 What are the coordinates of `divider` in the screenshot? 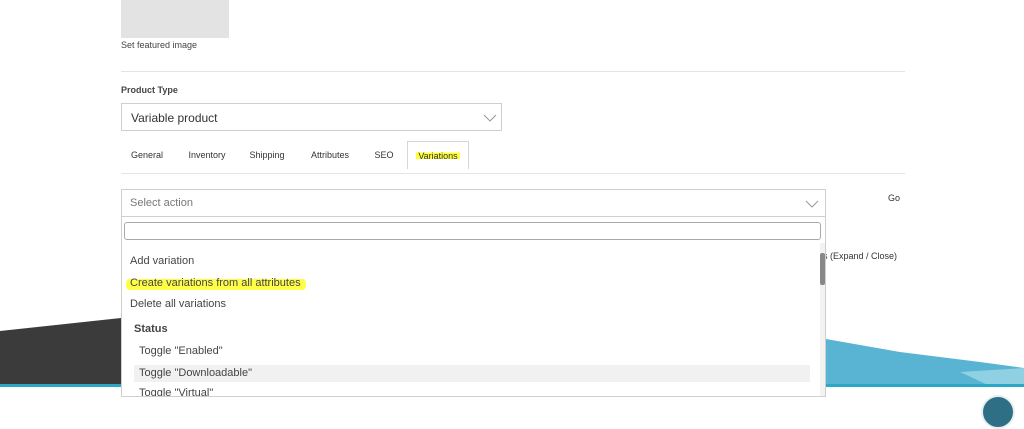 It's located at (513, 71).